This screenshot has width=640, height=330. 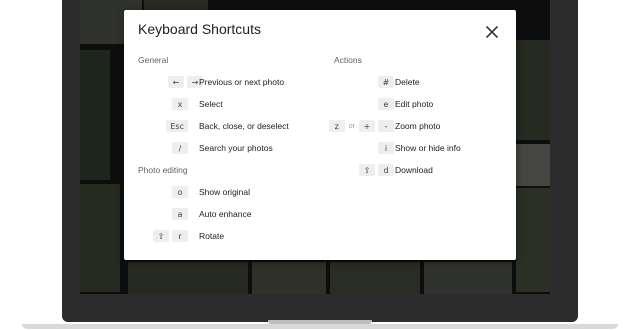 I want to click on shortcut-row: z or + - Zoom photo, so click(x=416, y=126).